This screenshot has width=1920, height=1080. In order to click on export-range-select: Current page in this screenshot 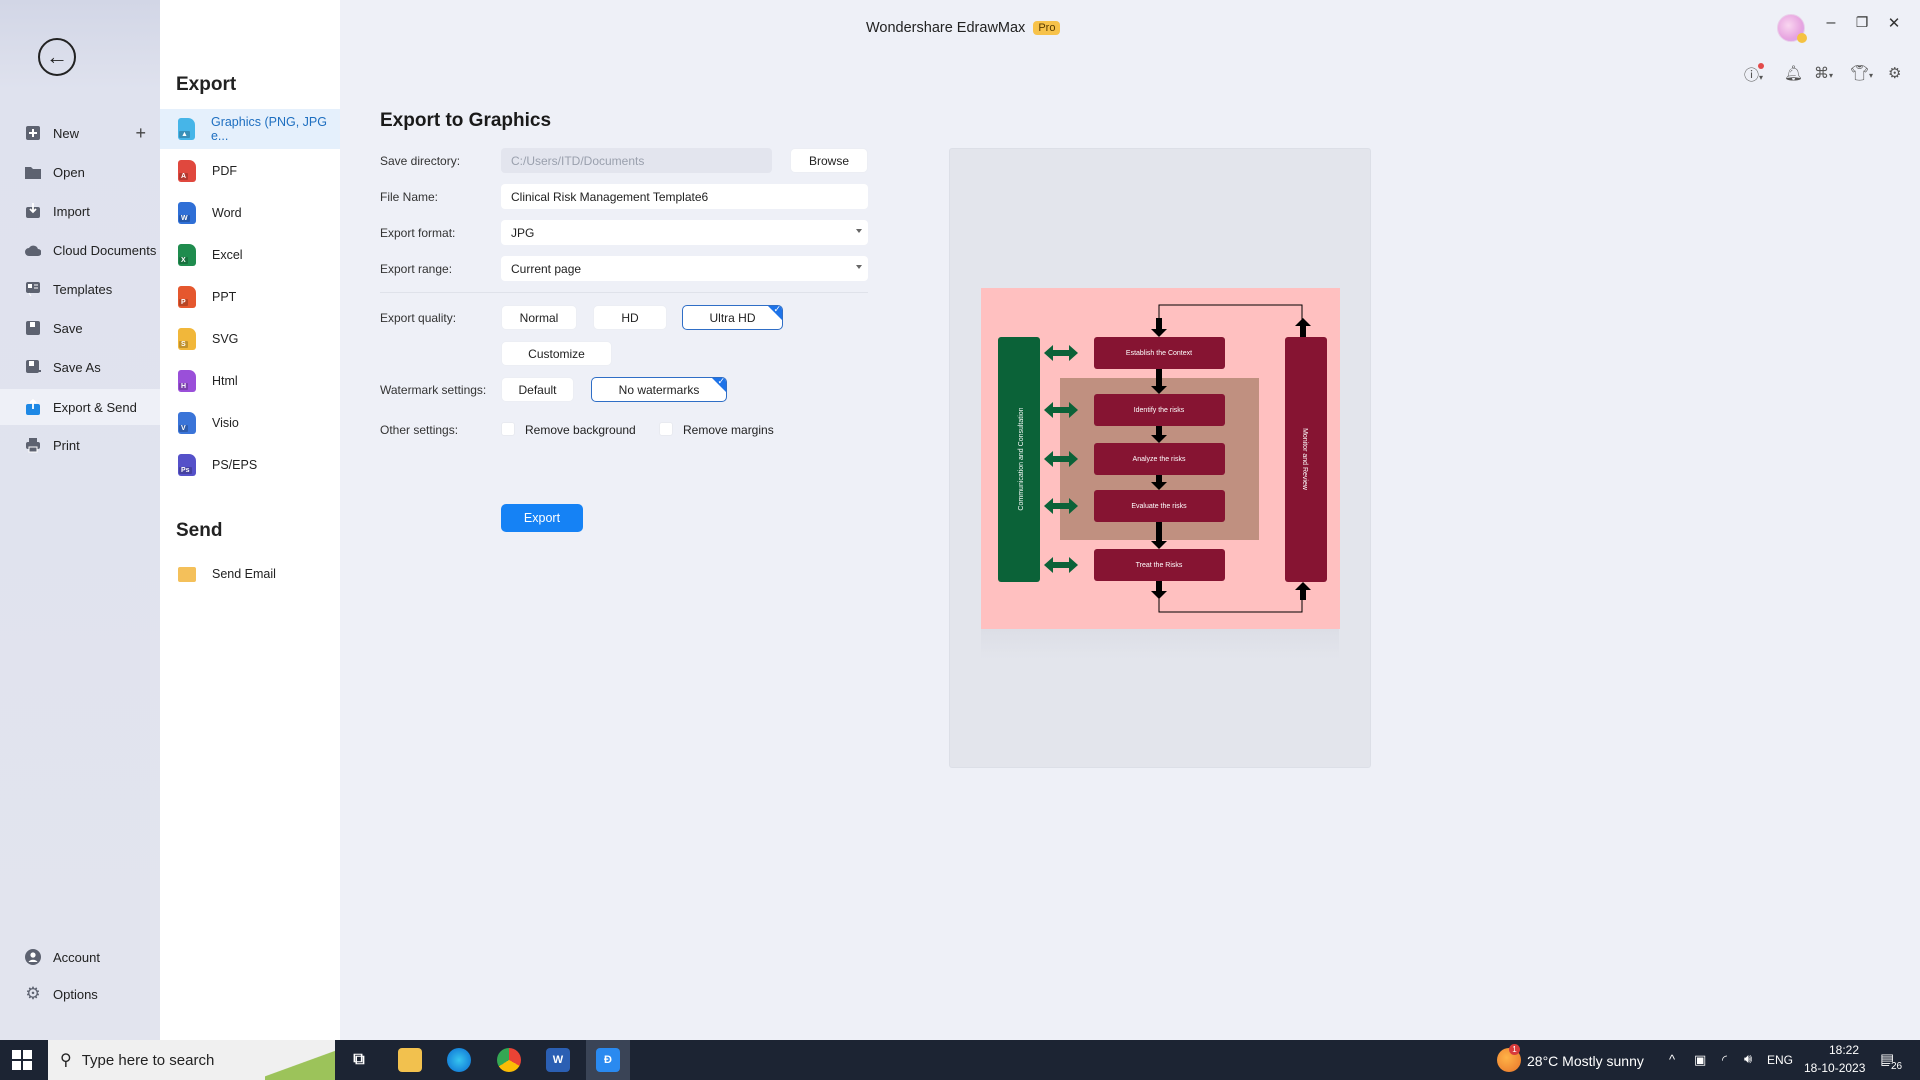, I will do `click(684, 268)`.